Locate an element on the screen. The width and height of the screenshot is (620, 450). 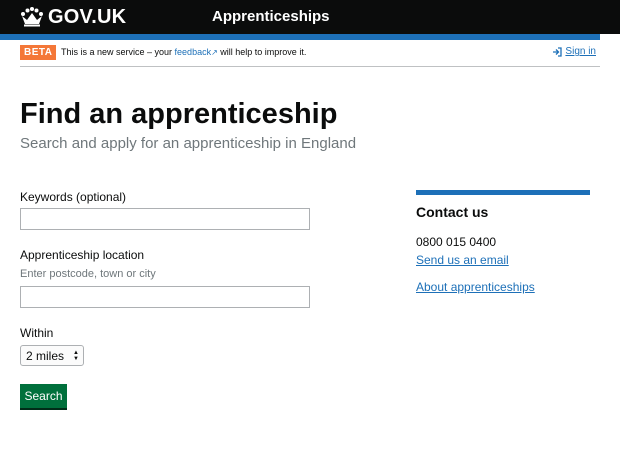
within-select: 2 miles ▲ ▼ is located at coordinates (52, 355).